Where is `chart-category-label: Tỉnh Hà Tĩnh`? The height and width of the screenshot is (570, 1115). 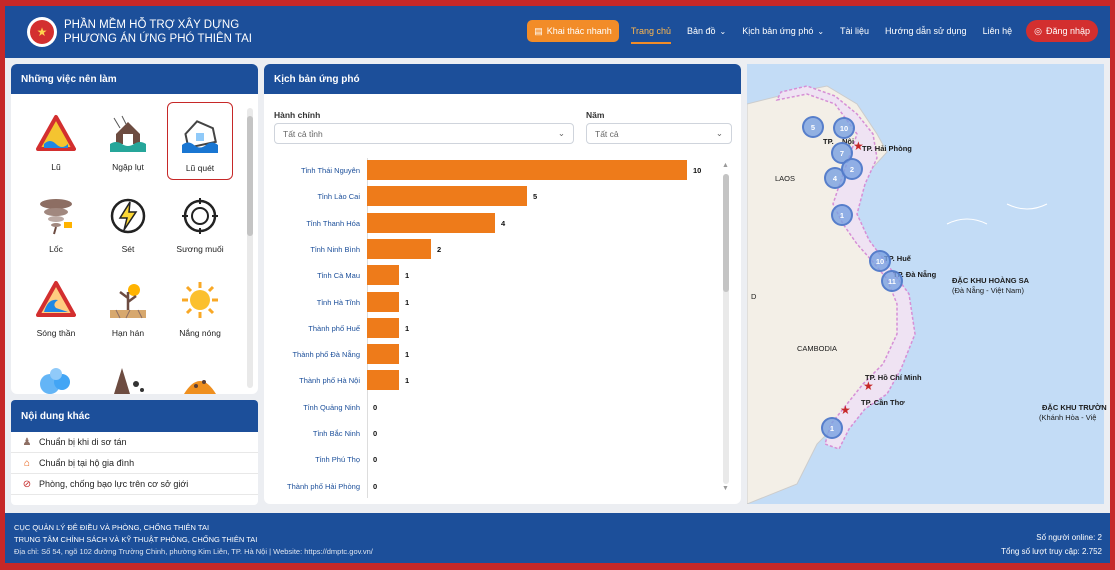
chart-category-label: Tỉnh Hà Tĩnh is located at coordinates (338, 302).